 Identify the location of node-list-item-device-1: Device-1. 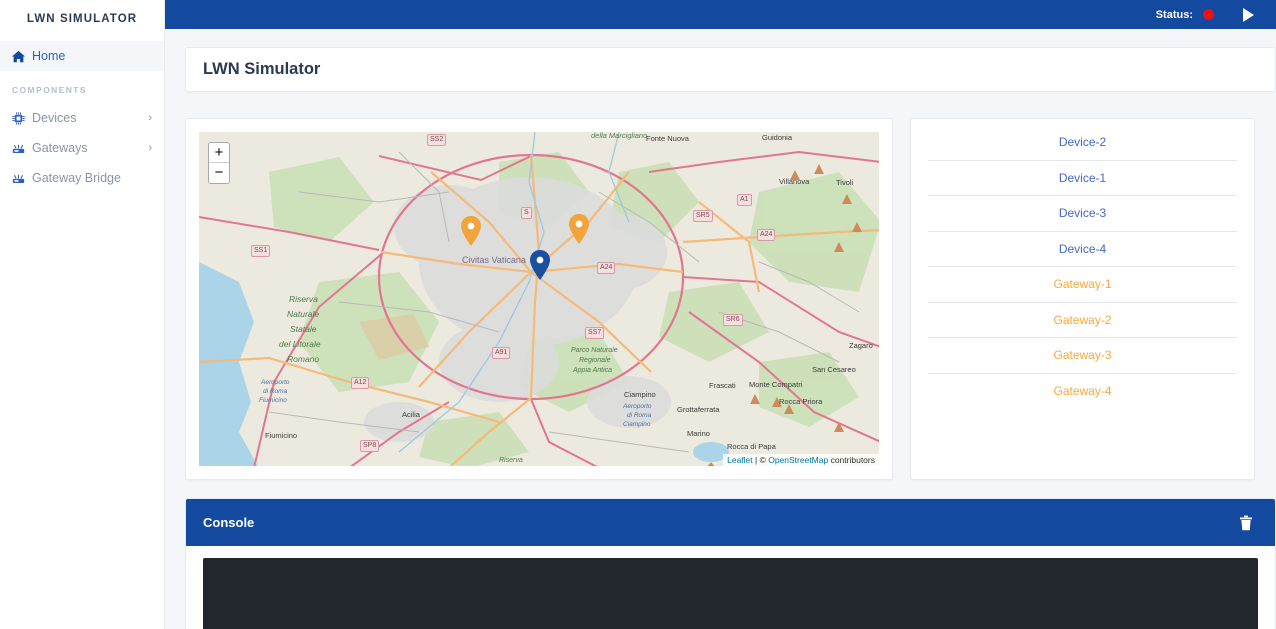
(1082, 178).